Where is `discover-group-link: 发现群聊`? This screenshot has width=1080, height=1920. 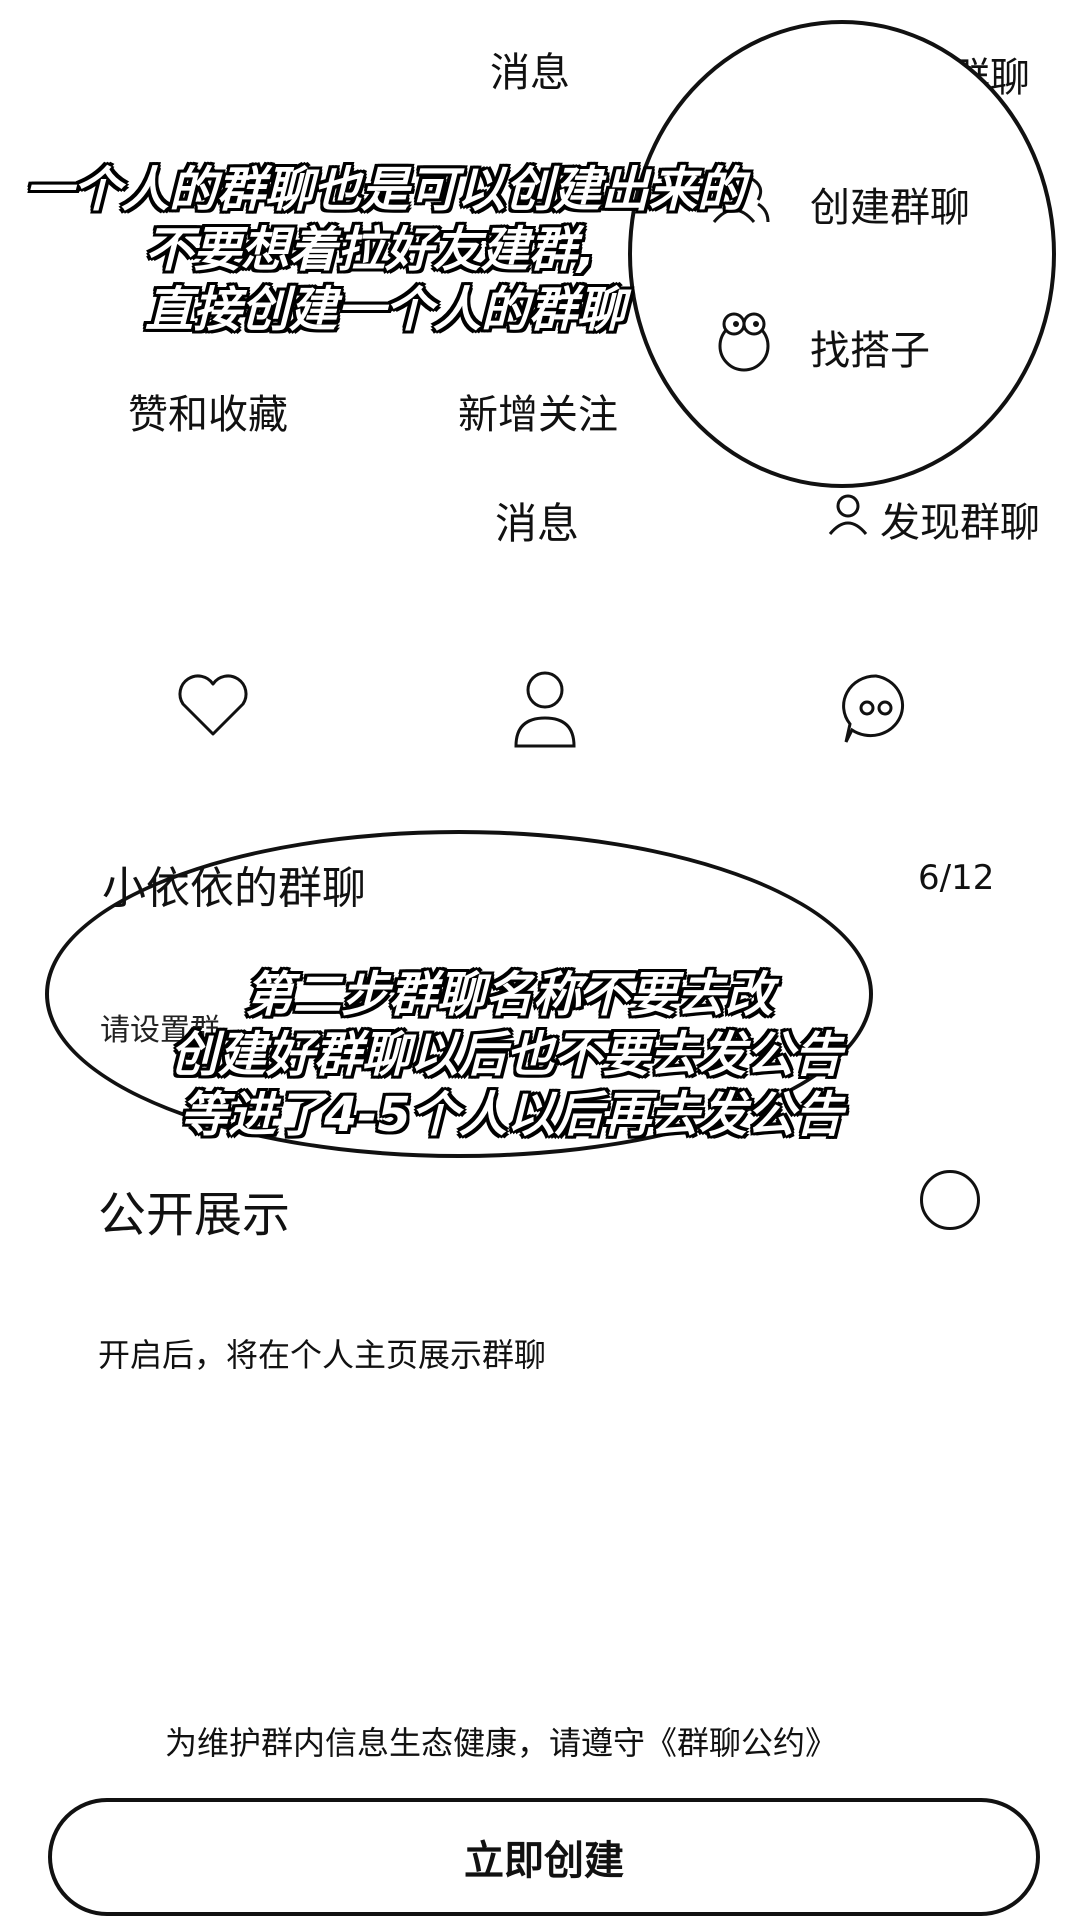
discover-group-link: 发现群聊 is located at coordinates (960, 519).